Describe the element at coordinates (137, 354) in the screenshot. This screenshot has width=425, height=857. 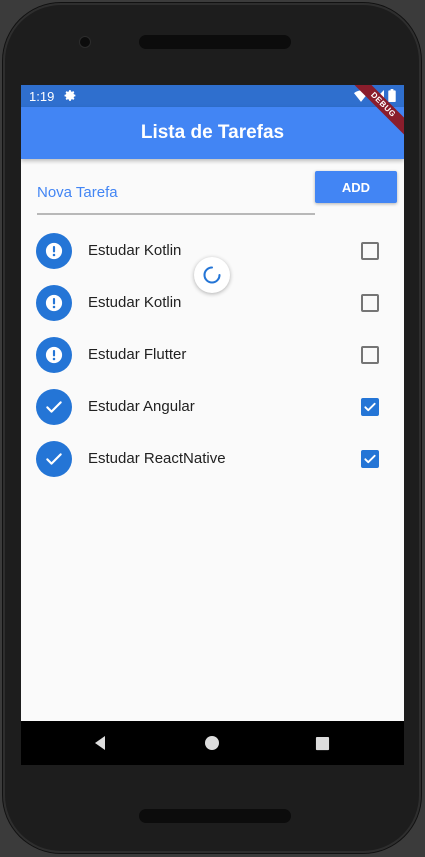
I see `task-label: Estudar Flutter` at that location.